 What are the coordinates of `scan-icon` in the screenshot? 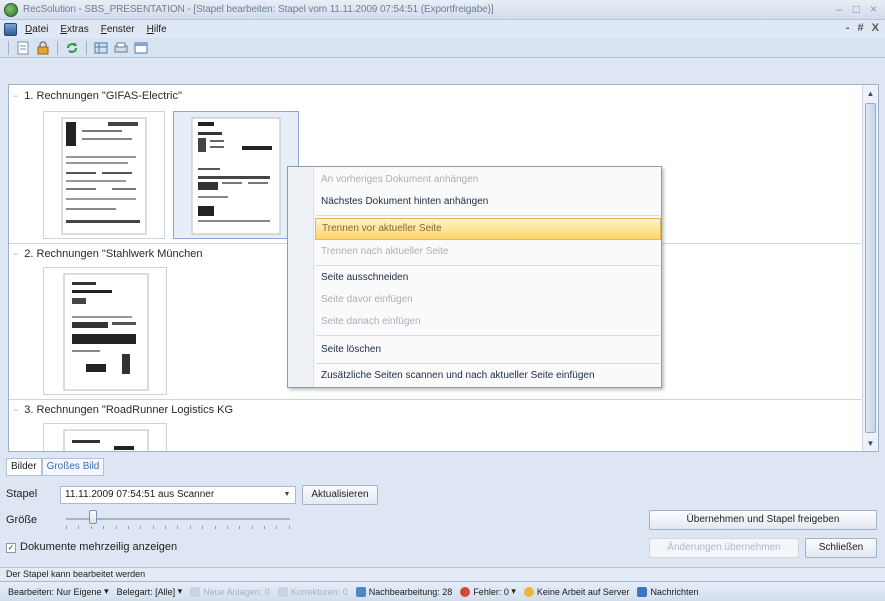 It's located at (121, 48).